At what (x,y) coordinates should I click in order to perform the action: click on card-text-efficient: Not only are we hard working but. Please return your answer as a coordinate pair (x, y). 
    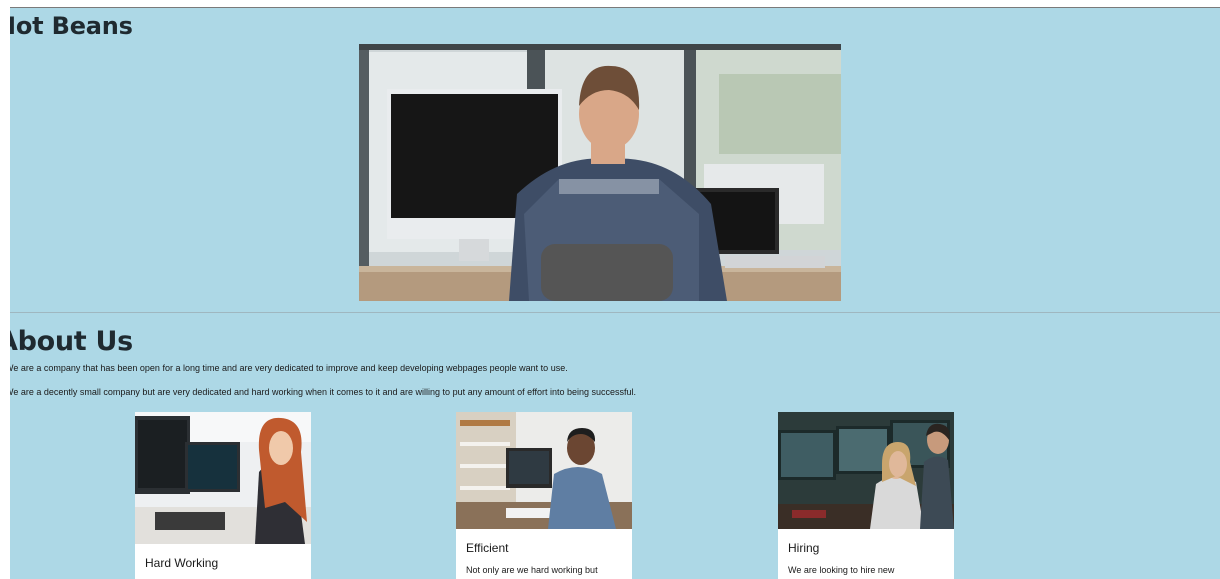
    Looking at the image, I should click on (532, 570).